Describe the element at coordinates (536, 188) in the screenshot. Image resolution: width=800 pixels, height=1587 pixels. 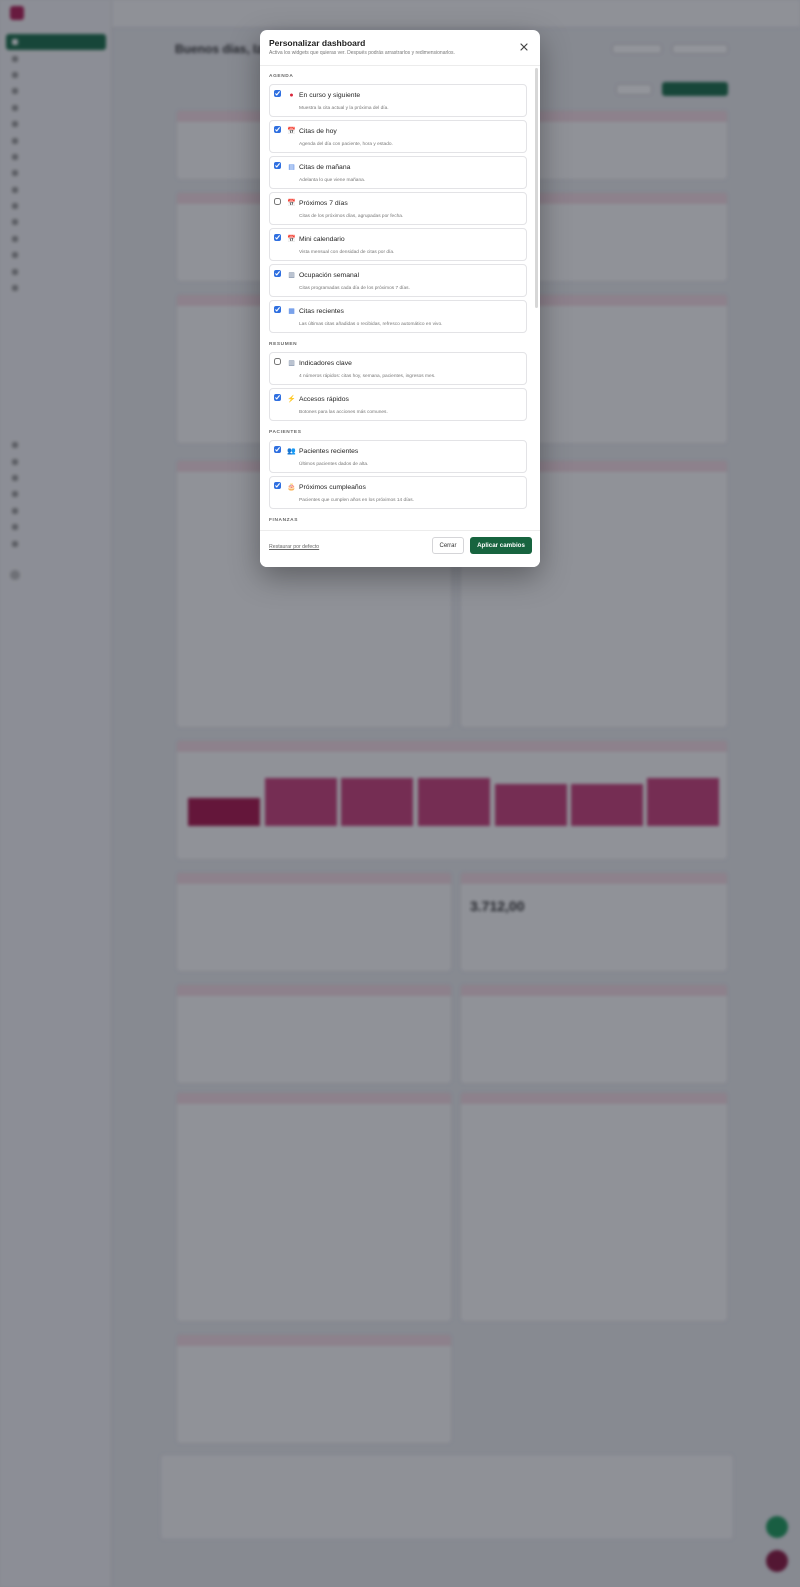
I see `scrollbar` at that location.